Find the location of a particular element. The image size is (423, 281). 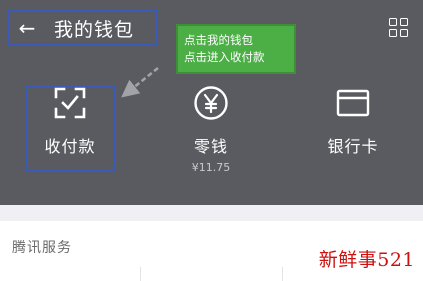

services-title: 腾讯服务 is located at coordinates (42, 248).